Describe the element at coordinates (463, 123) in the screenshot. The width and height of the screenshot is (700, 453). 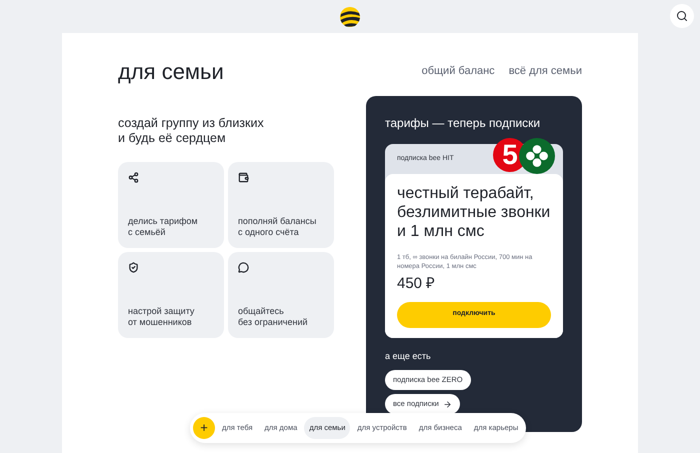
I see `panel-title: тарифы — теперь подписки` at that location.